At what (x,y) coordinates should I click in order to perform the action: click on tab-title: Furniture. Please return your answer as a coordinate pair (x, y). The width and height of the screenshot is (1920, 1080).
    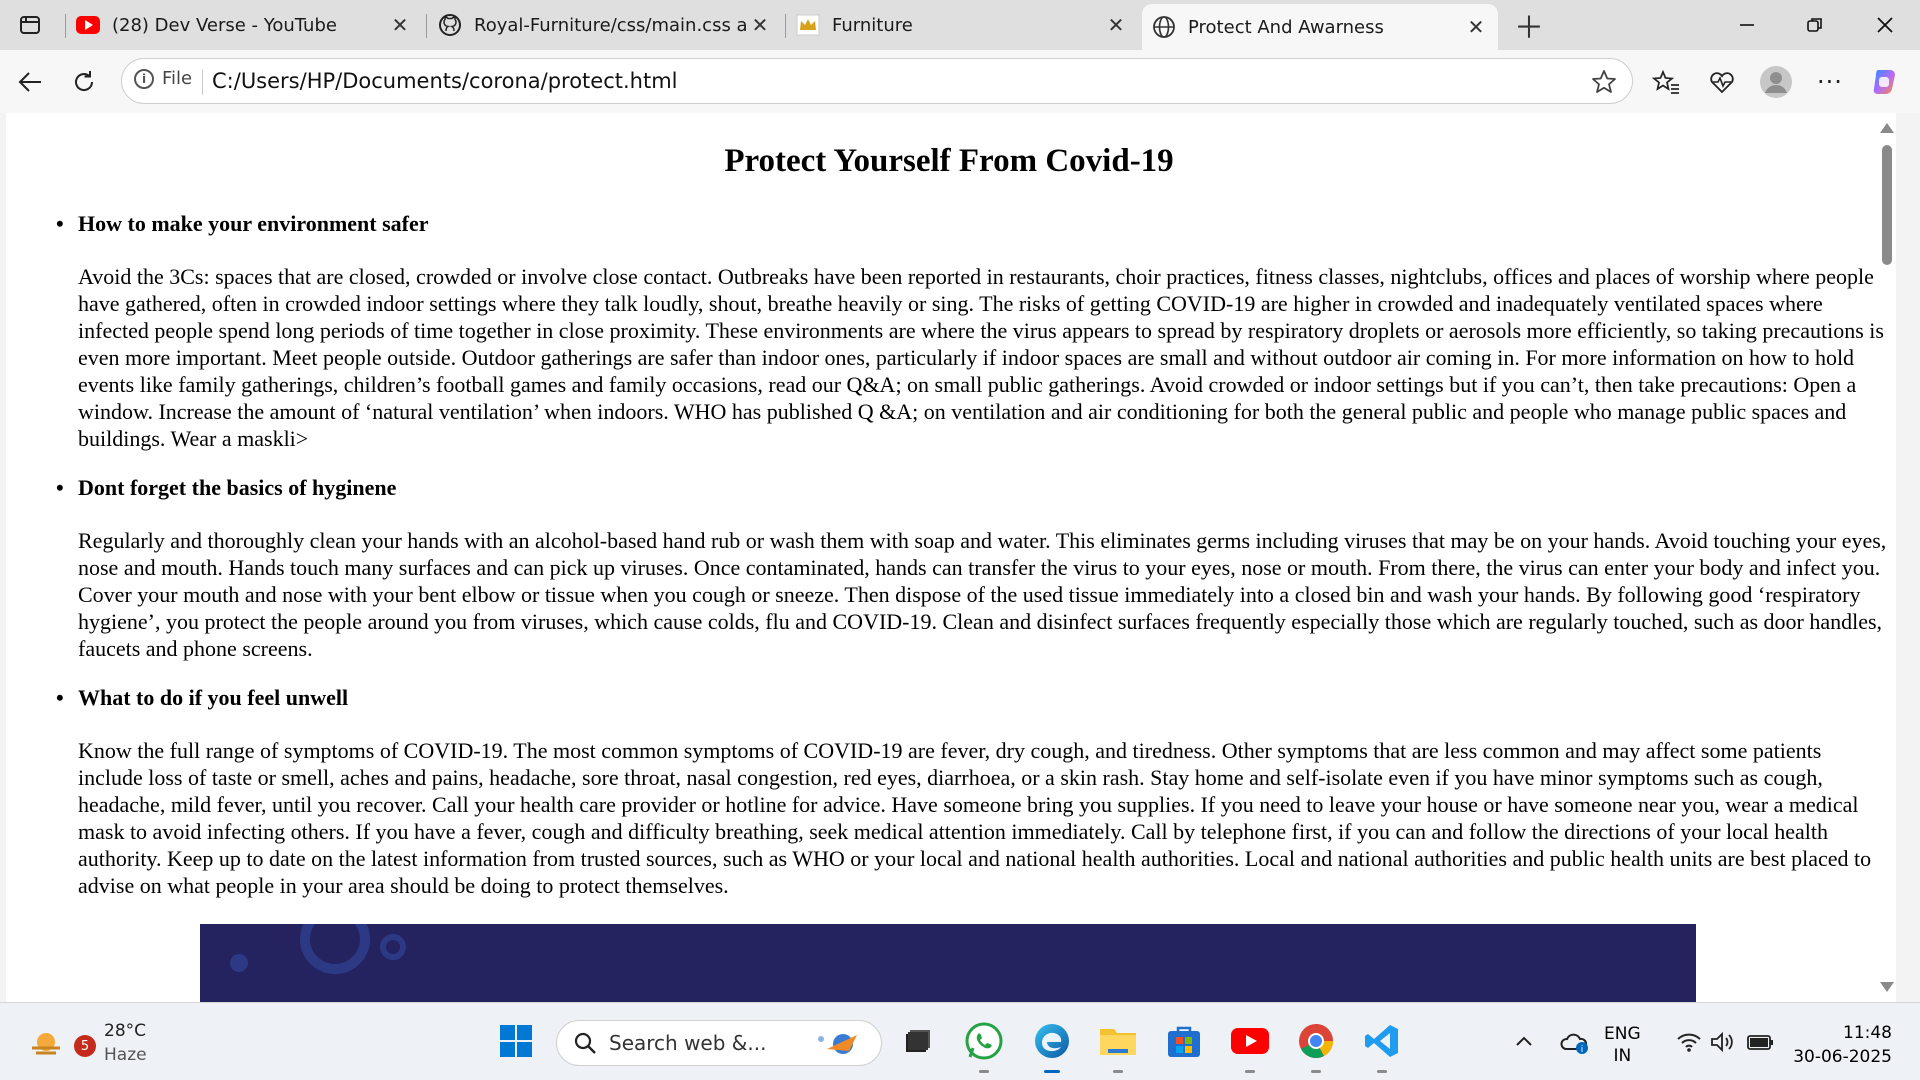
    Looking at the image, I should click on (872, 25).